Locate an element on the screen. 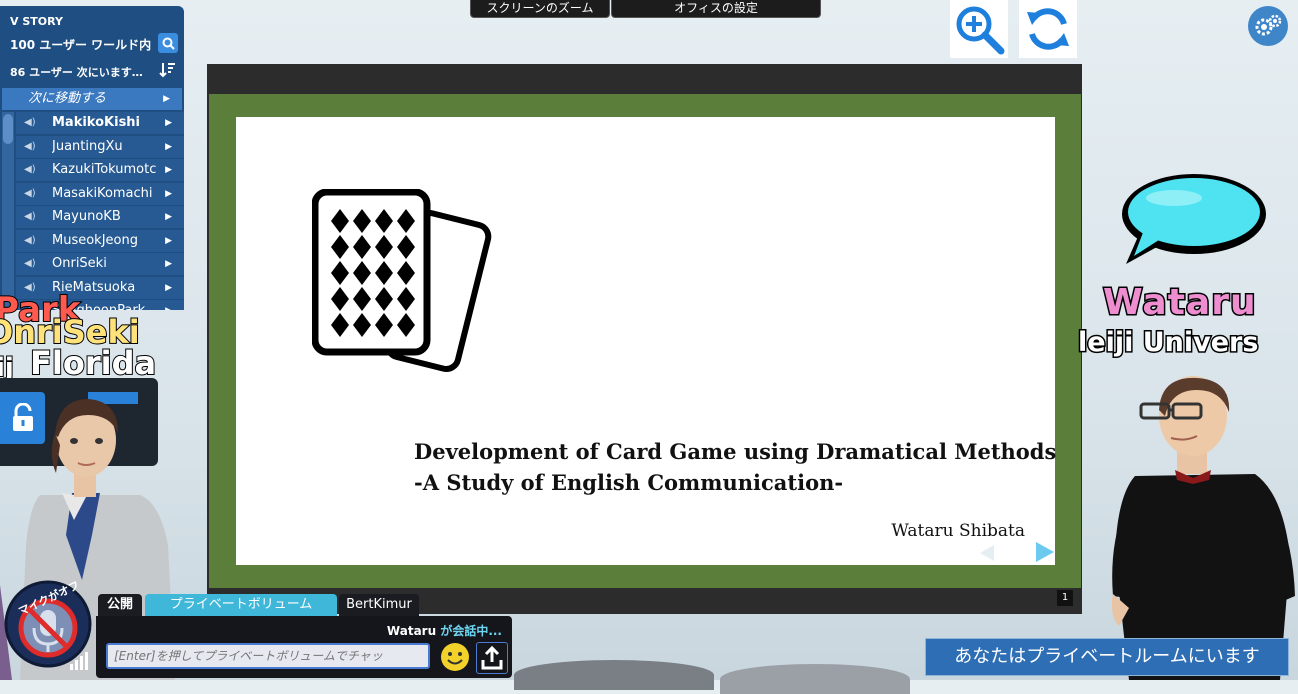  tab-private-volume: プライベートボリューム is located at coordinates (241, 605).